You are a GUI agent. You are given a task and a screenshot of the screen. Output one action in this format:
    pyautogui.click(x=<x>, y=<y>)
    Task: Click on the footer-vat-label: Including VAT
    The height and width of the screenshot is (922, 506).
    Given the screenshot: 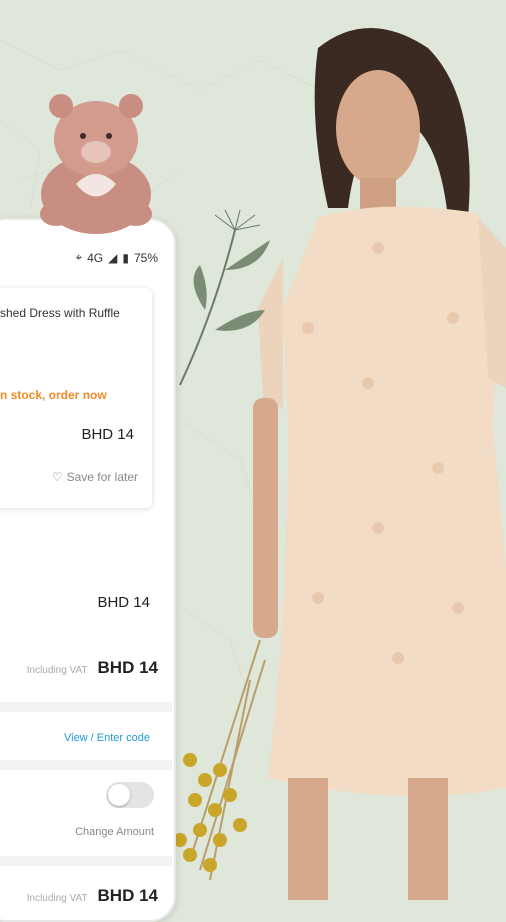 What is the action you would take?
    pyautogui.click(x=57, y=898)
    